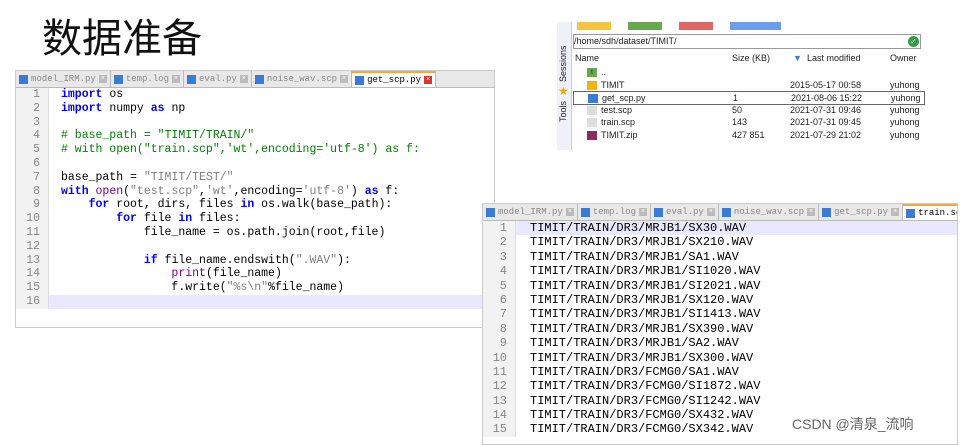  What do you see at coordinates (255, 288) in the screenshot?
I see `code-line: 15 f.write("%s\n"%file_name)` at bounding box center [255, 288].